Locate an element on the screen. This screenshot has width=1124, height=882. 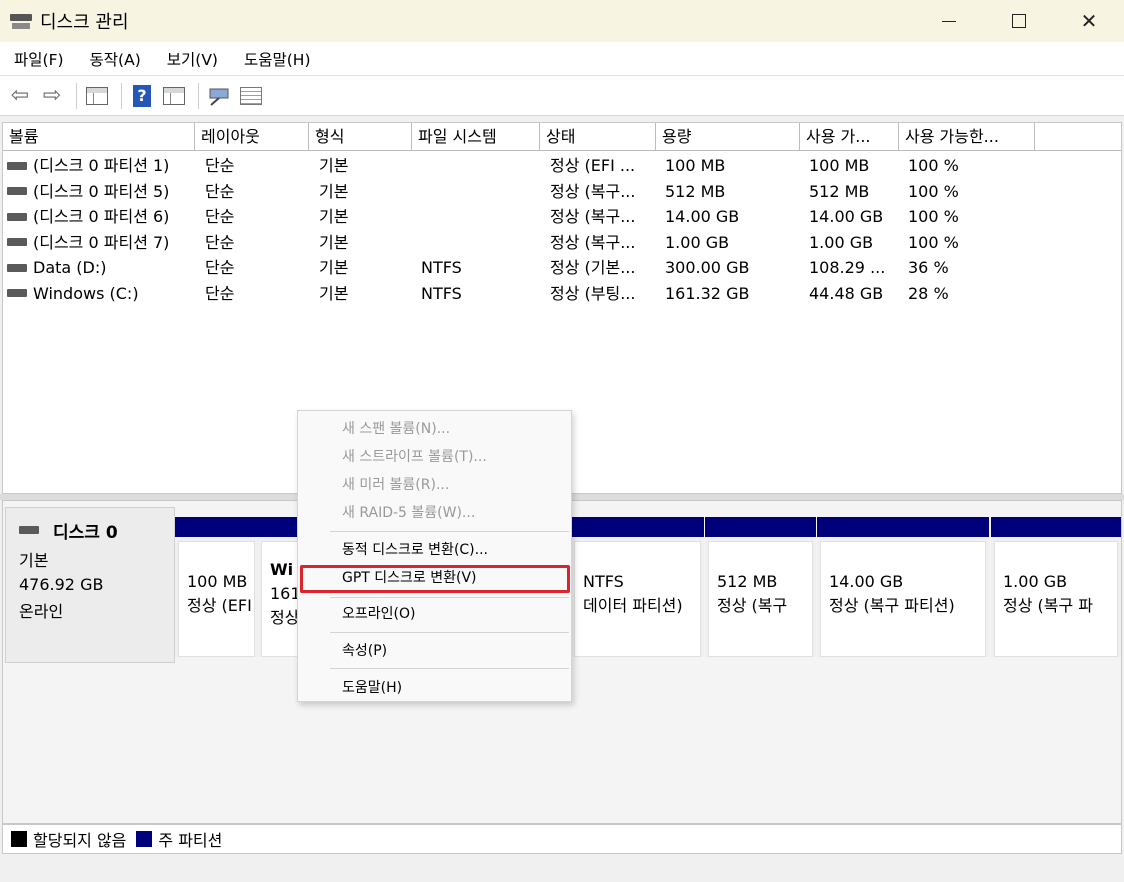
menu-properties: 속성(P) is located at coordinates (364, 651).